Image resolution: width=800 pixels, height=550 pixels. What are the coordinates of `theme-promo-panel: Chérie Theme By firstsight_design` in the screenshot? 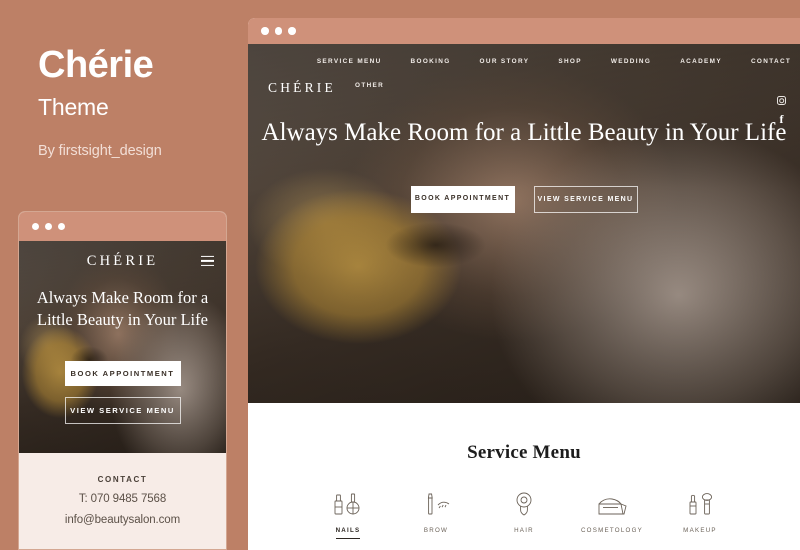 It's located at (138, 101).